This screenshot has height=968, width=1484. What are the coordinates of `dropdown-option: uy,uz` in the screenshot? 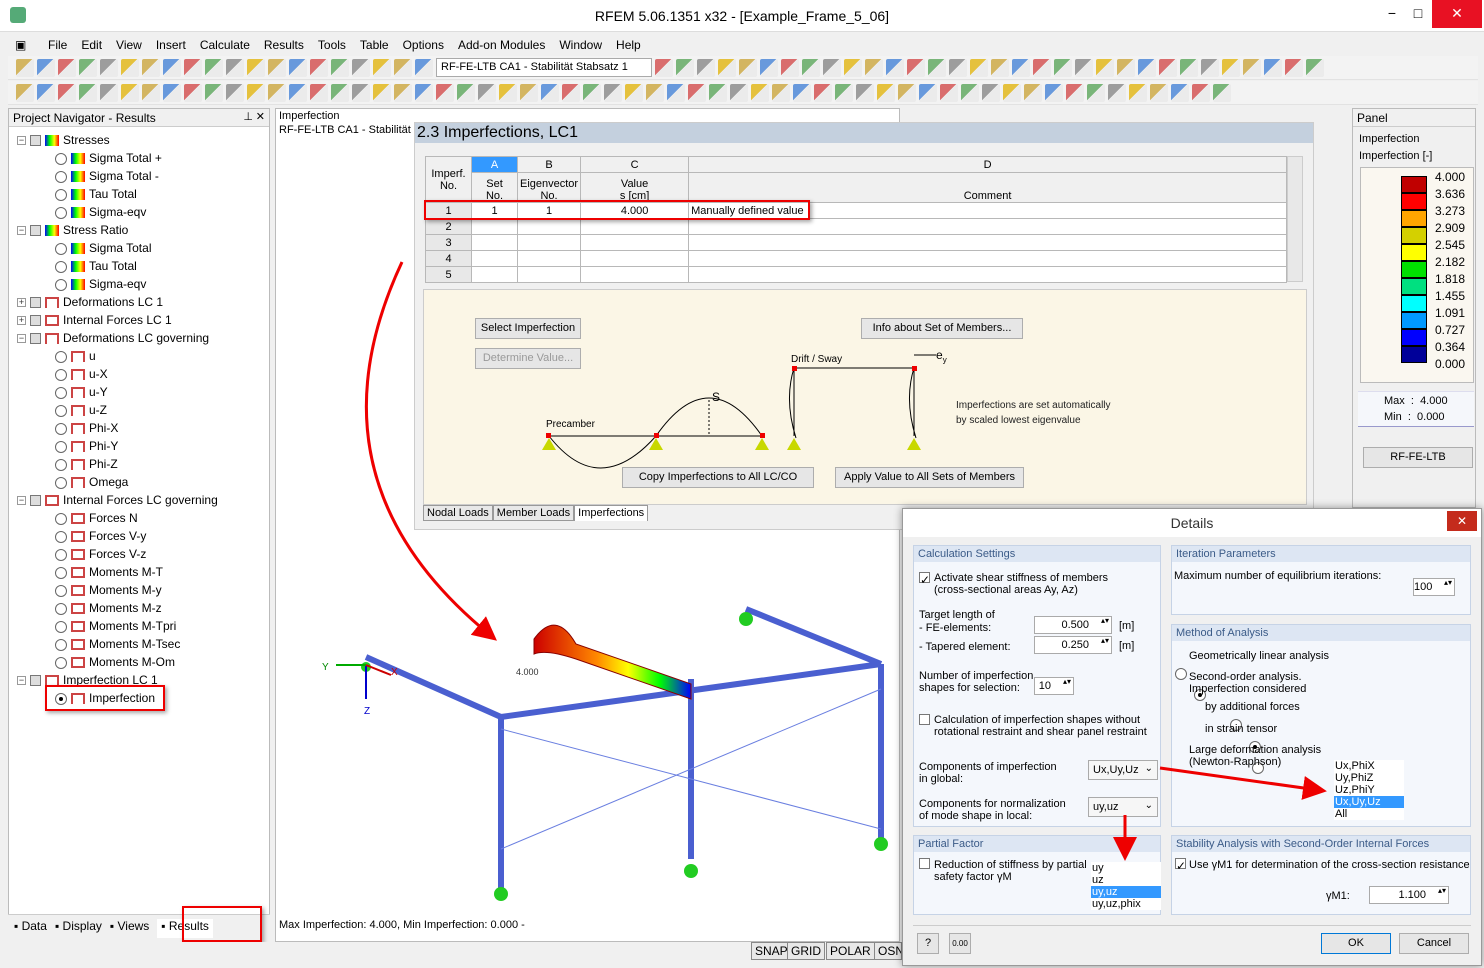 It's located at (1126, 892).